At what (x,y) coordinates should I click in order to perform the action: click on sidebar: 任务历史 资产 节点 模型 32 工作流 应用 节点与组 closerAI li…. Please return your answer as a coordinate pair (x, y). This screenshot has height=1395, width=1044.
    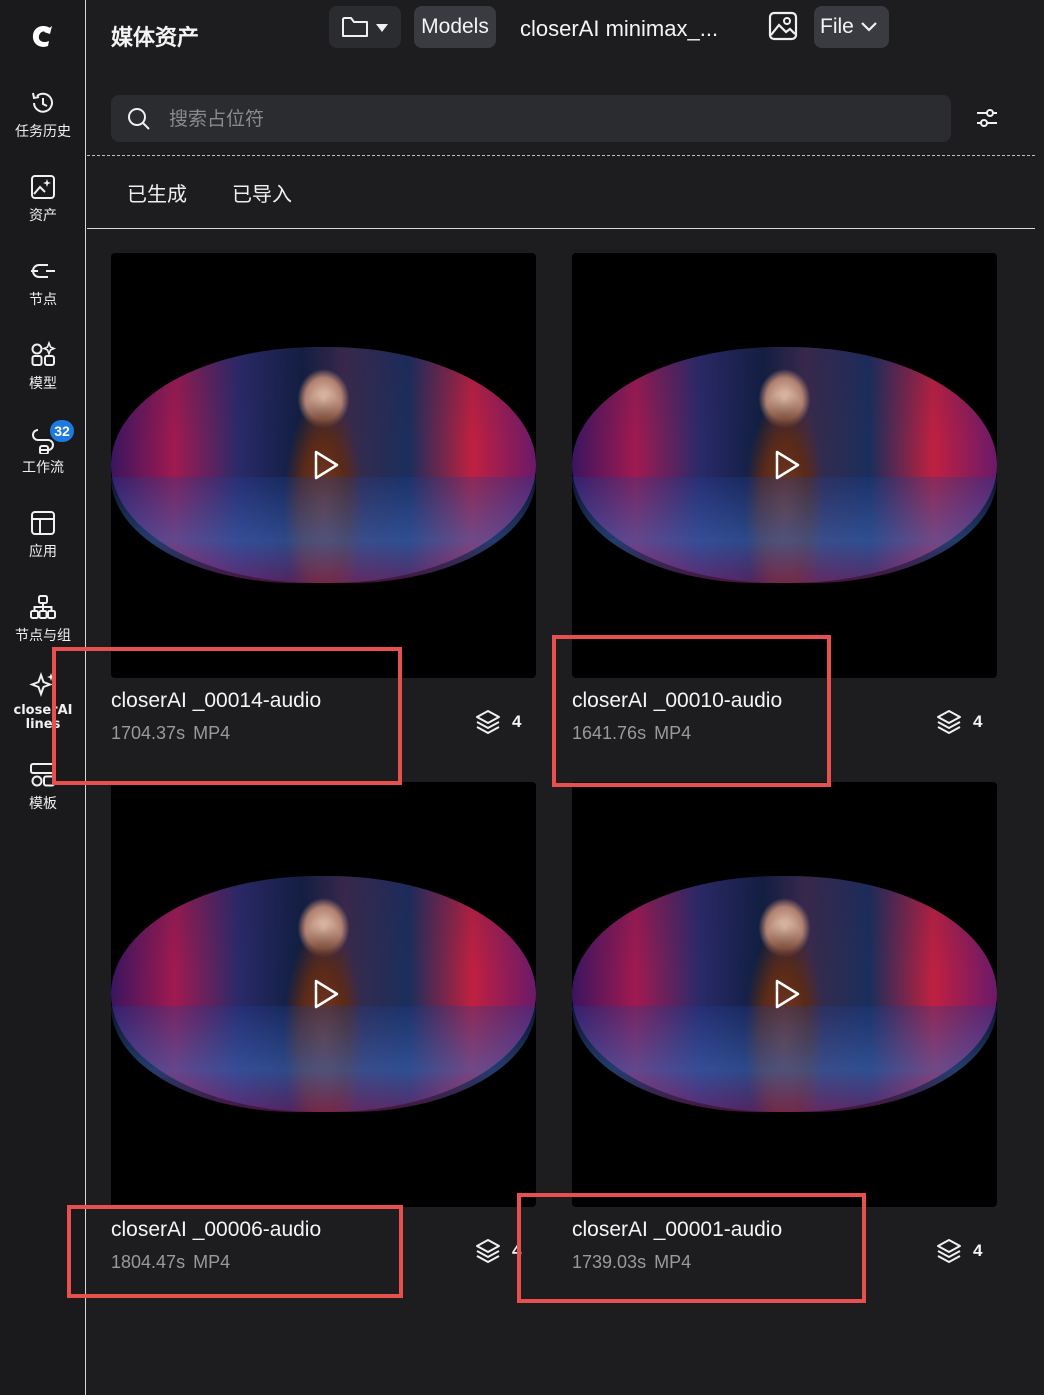
    Looking at the image, I should click on (43, 697).